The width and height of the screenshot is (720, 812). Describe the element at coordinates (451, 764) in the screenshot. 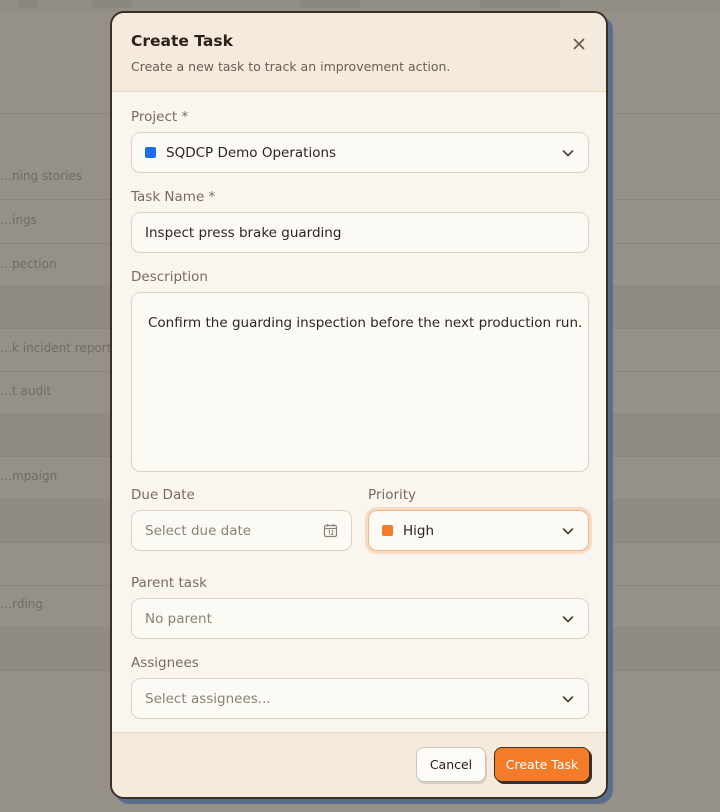

I see `cancel-button: Cancel` at that location.